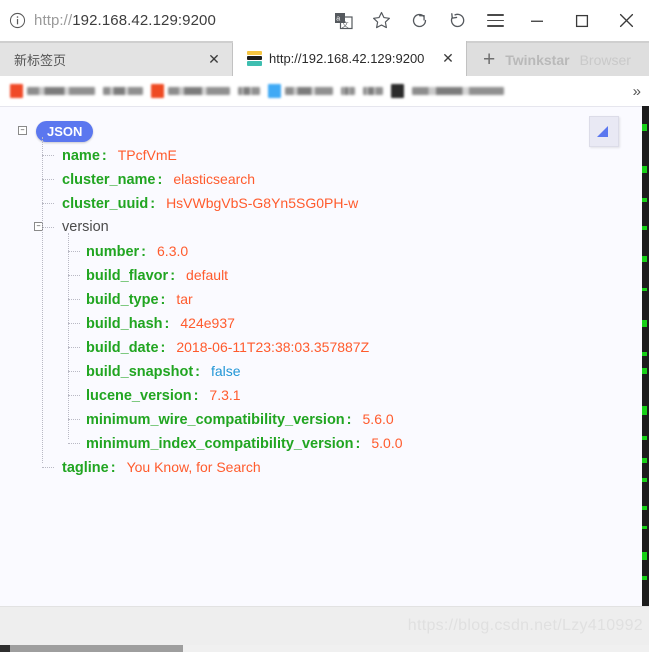 This screenshot has height=652, width=649. I want to click on json-key: lucene_version, so click(139, 395).